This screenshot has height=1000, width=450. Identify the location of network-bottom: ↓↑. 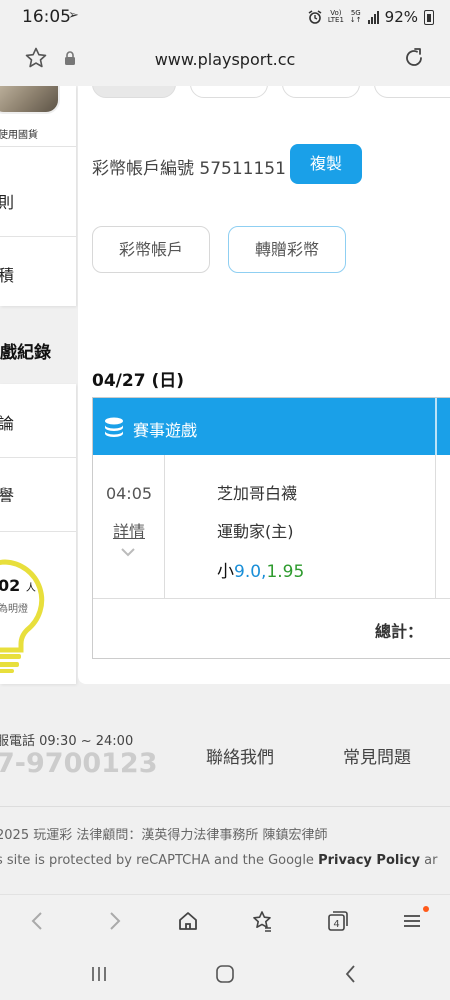
(355, 20).